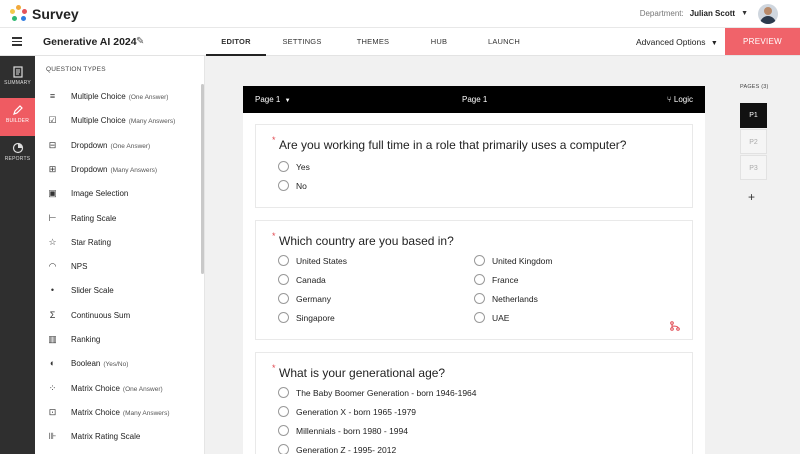 This screenshot has width=800, height=454. Describe the element at coordinates (90, 42) in the screenshot. I see `survey-title: Generative AI 2024` at that location.